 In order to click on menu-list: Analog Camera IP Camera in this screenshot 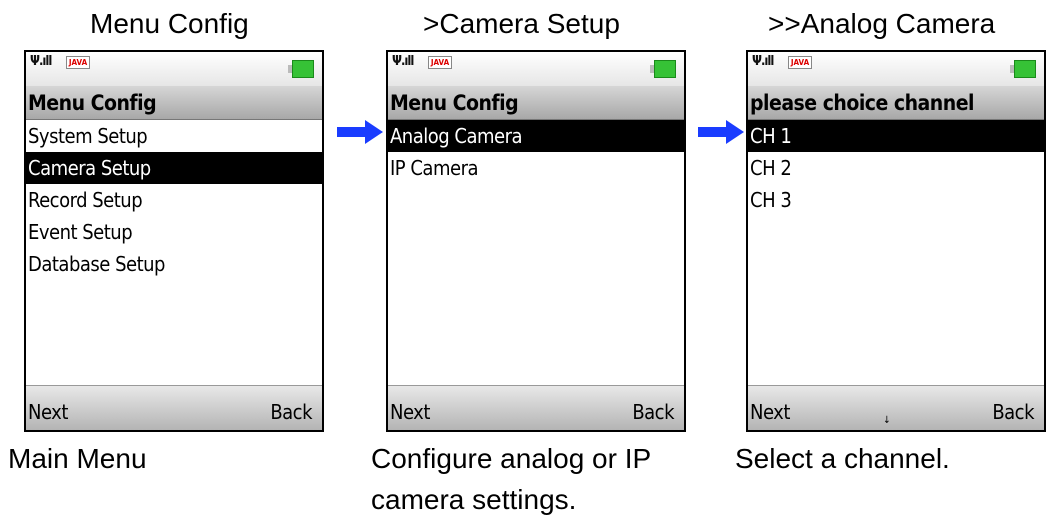, I will do `click(536, 152)`.